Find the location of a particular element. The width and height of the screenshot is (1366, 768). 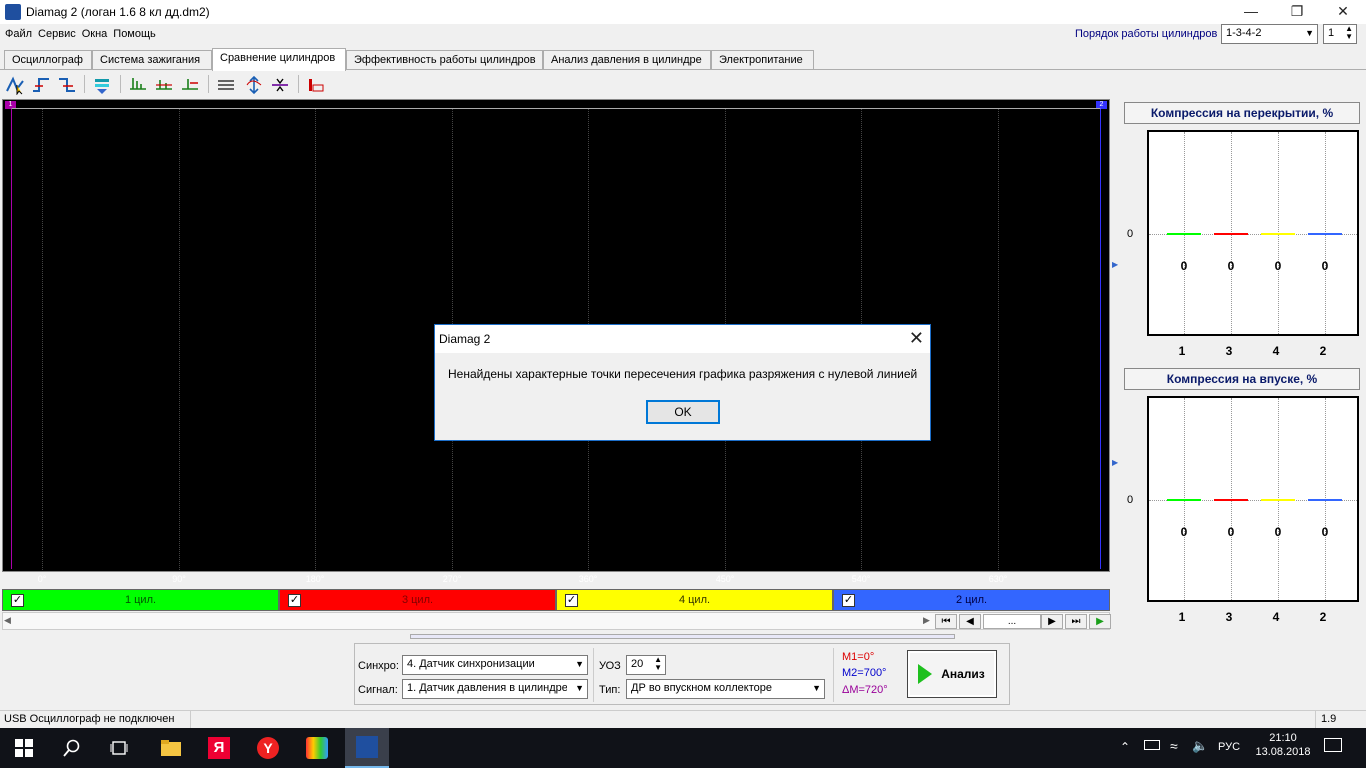

cylinder-4-toggle: ✓ 4 цил. is located at coordinates (694, 600).